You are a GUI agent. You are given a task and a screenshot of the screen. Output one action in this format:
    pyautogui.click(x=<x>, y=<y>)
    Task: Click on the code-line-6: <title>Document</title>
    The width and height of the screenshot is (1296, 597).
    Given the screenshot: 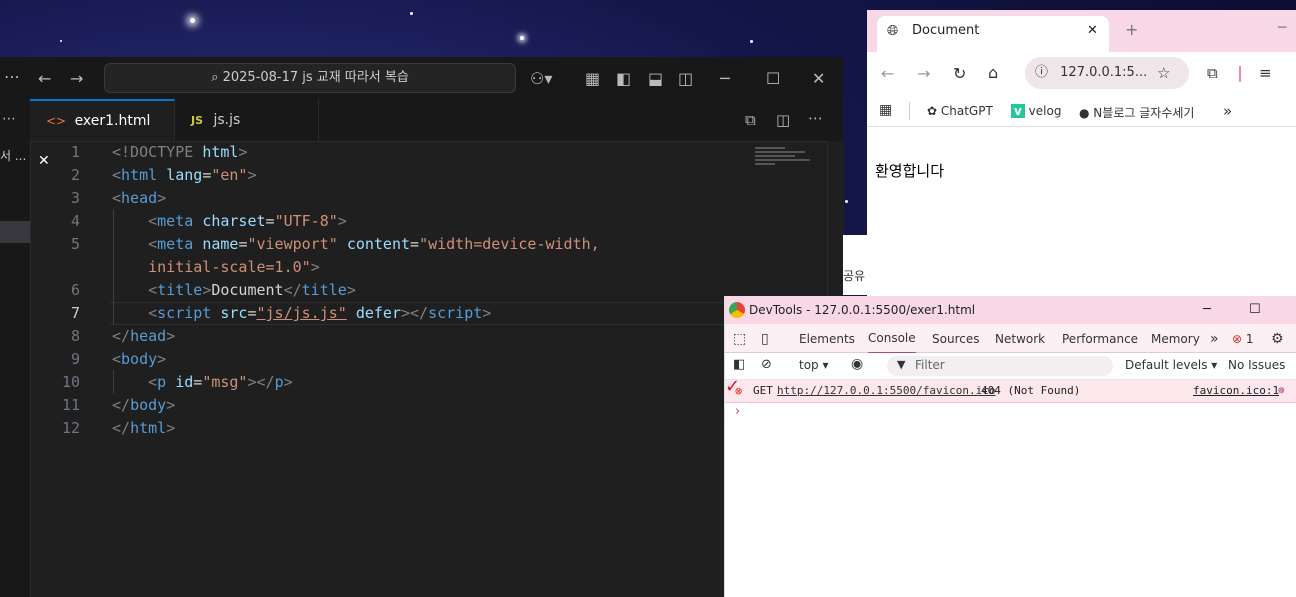 What is the action you would take?
    pyautogui.click(x=252, y=290)
    